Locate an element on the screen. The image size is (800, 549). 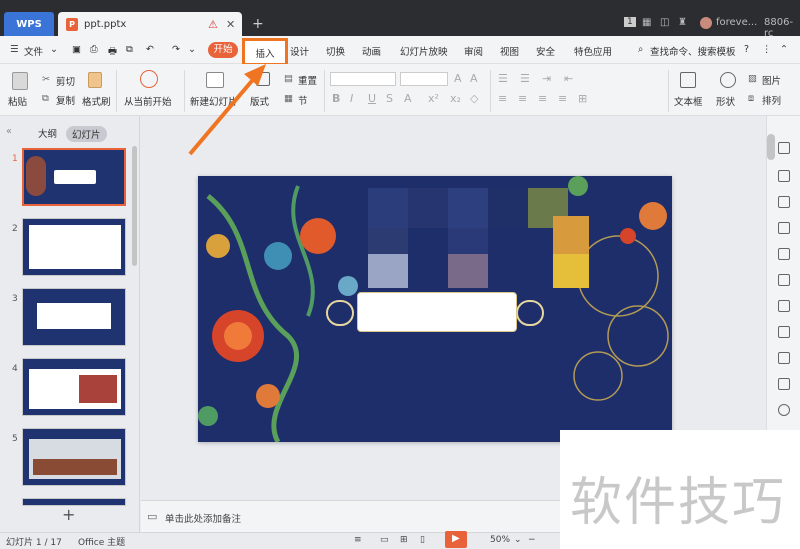
sidebar-table-icon is located at coordinates (784, 332).